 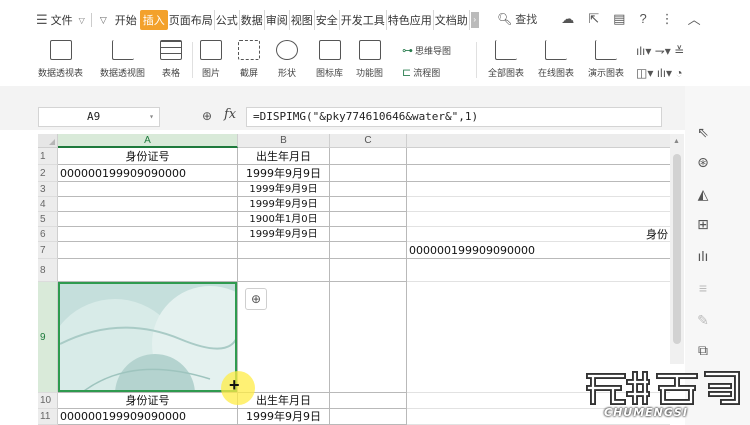 I want to click on row-header-6: 6, so click(x=48, y=234).